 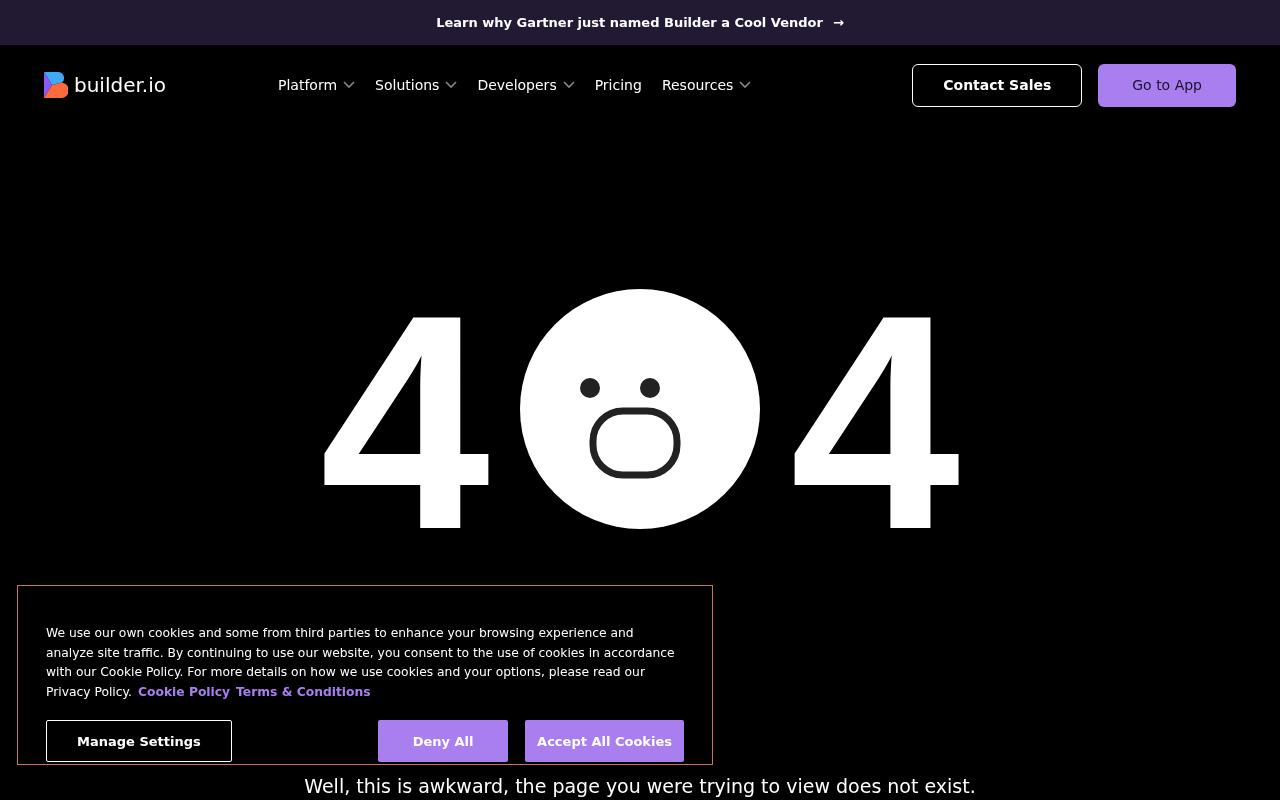 I want to click on outline-button: Contact Sales, so click(x=997, y=85).